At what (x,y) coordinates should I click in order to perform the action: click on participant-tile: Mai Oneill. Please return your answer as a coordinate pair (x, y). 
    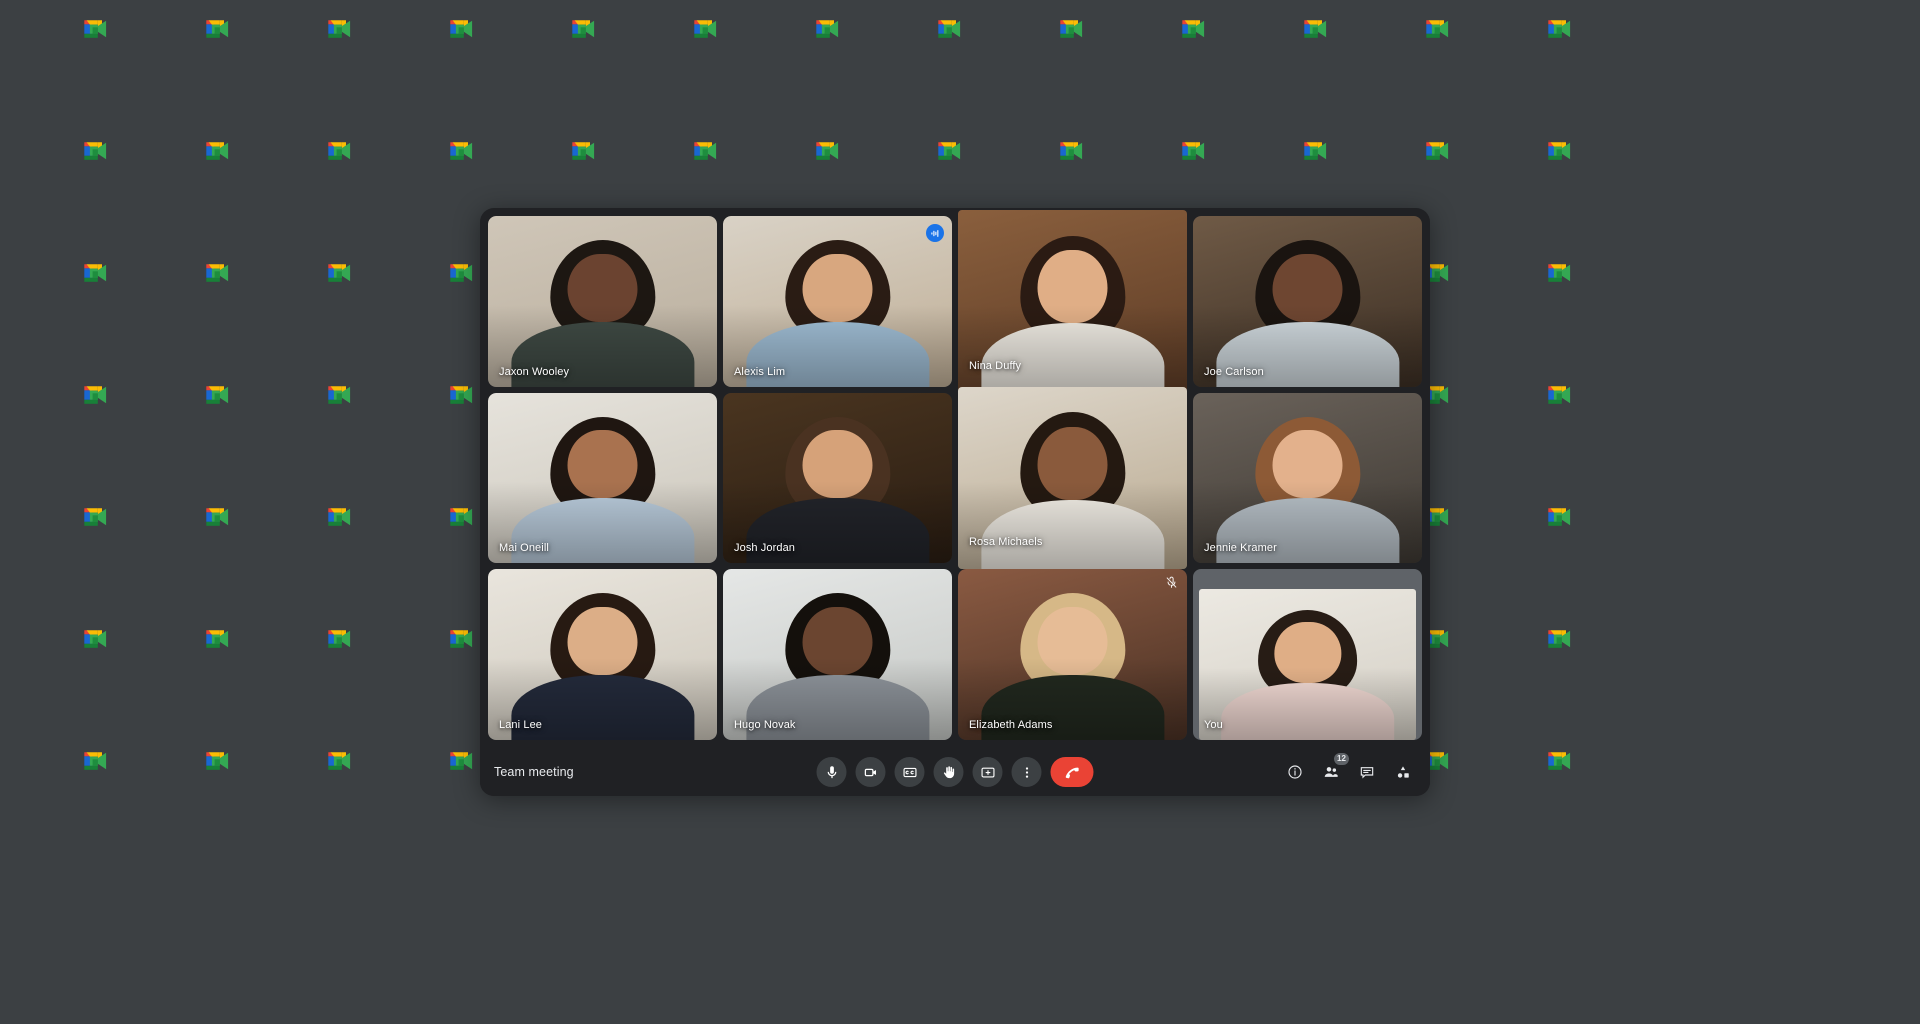
    Looking at the image, I should click on (602, 478).